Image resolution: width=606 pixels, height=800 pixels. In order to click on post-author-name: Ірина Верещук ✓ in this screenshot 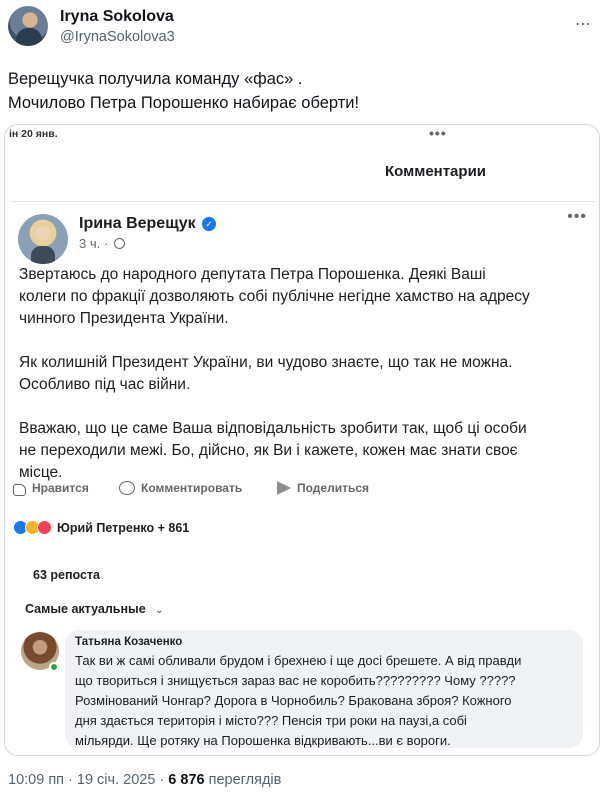, I will do `click(148, 224)`.